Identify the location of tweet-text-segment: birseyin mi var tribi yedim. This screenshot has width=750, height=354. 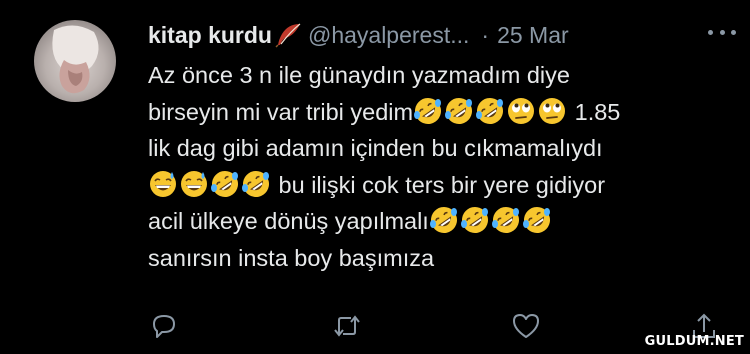
(281, 111).